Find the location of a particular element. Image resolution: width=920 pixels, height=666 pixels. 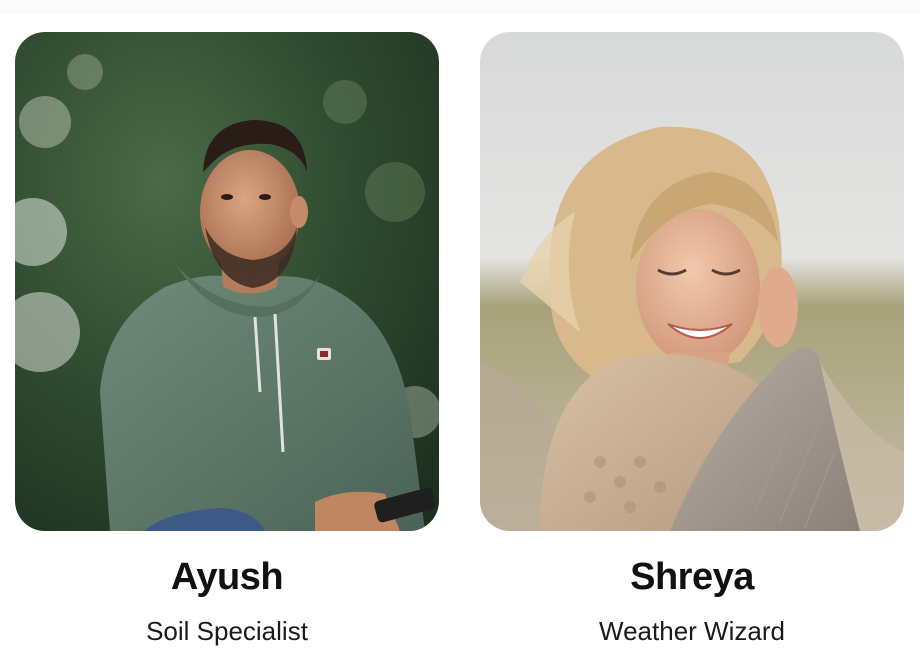

member-name: Ayush is located at coordinates (227, 577).